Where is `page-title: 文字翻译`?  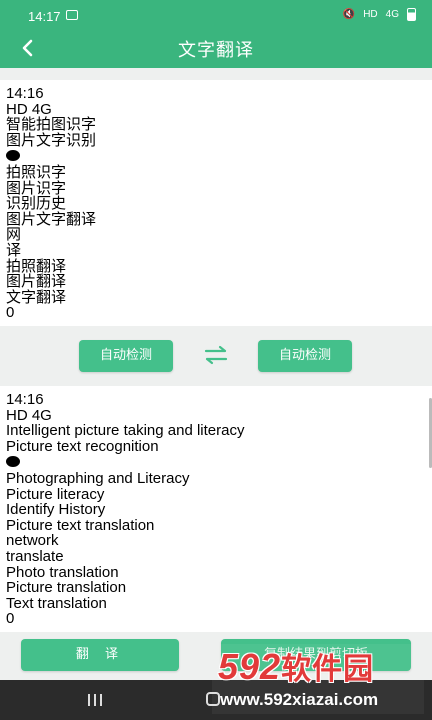 page-title: 文字翻译 is located at coordinates (216, 50).